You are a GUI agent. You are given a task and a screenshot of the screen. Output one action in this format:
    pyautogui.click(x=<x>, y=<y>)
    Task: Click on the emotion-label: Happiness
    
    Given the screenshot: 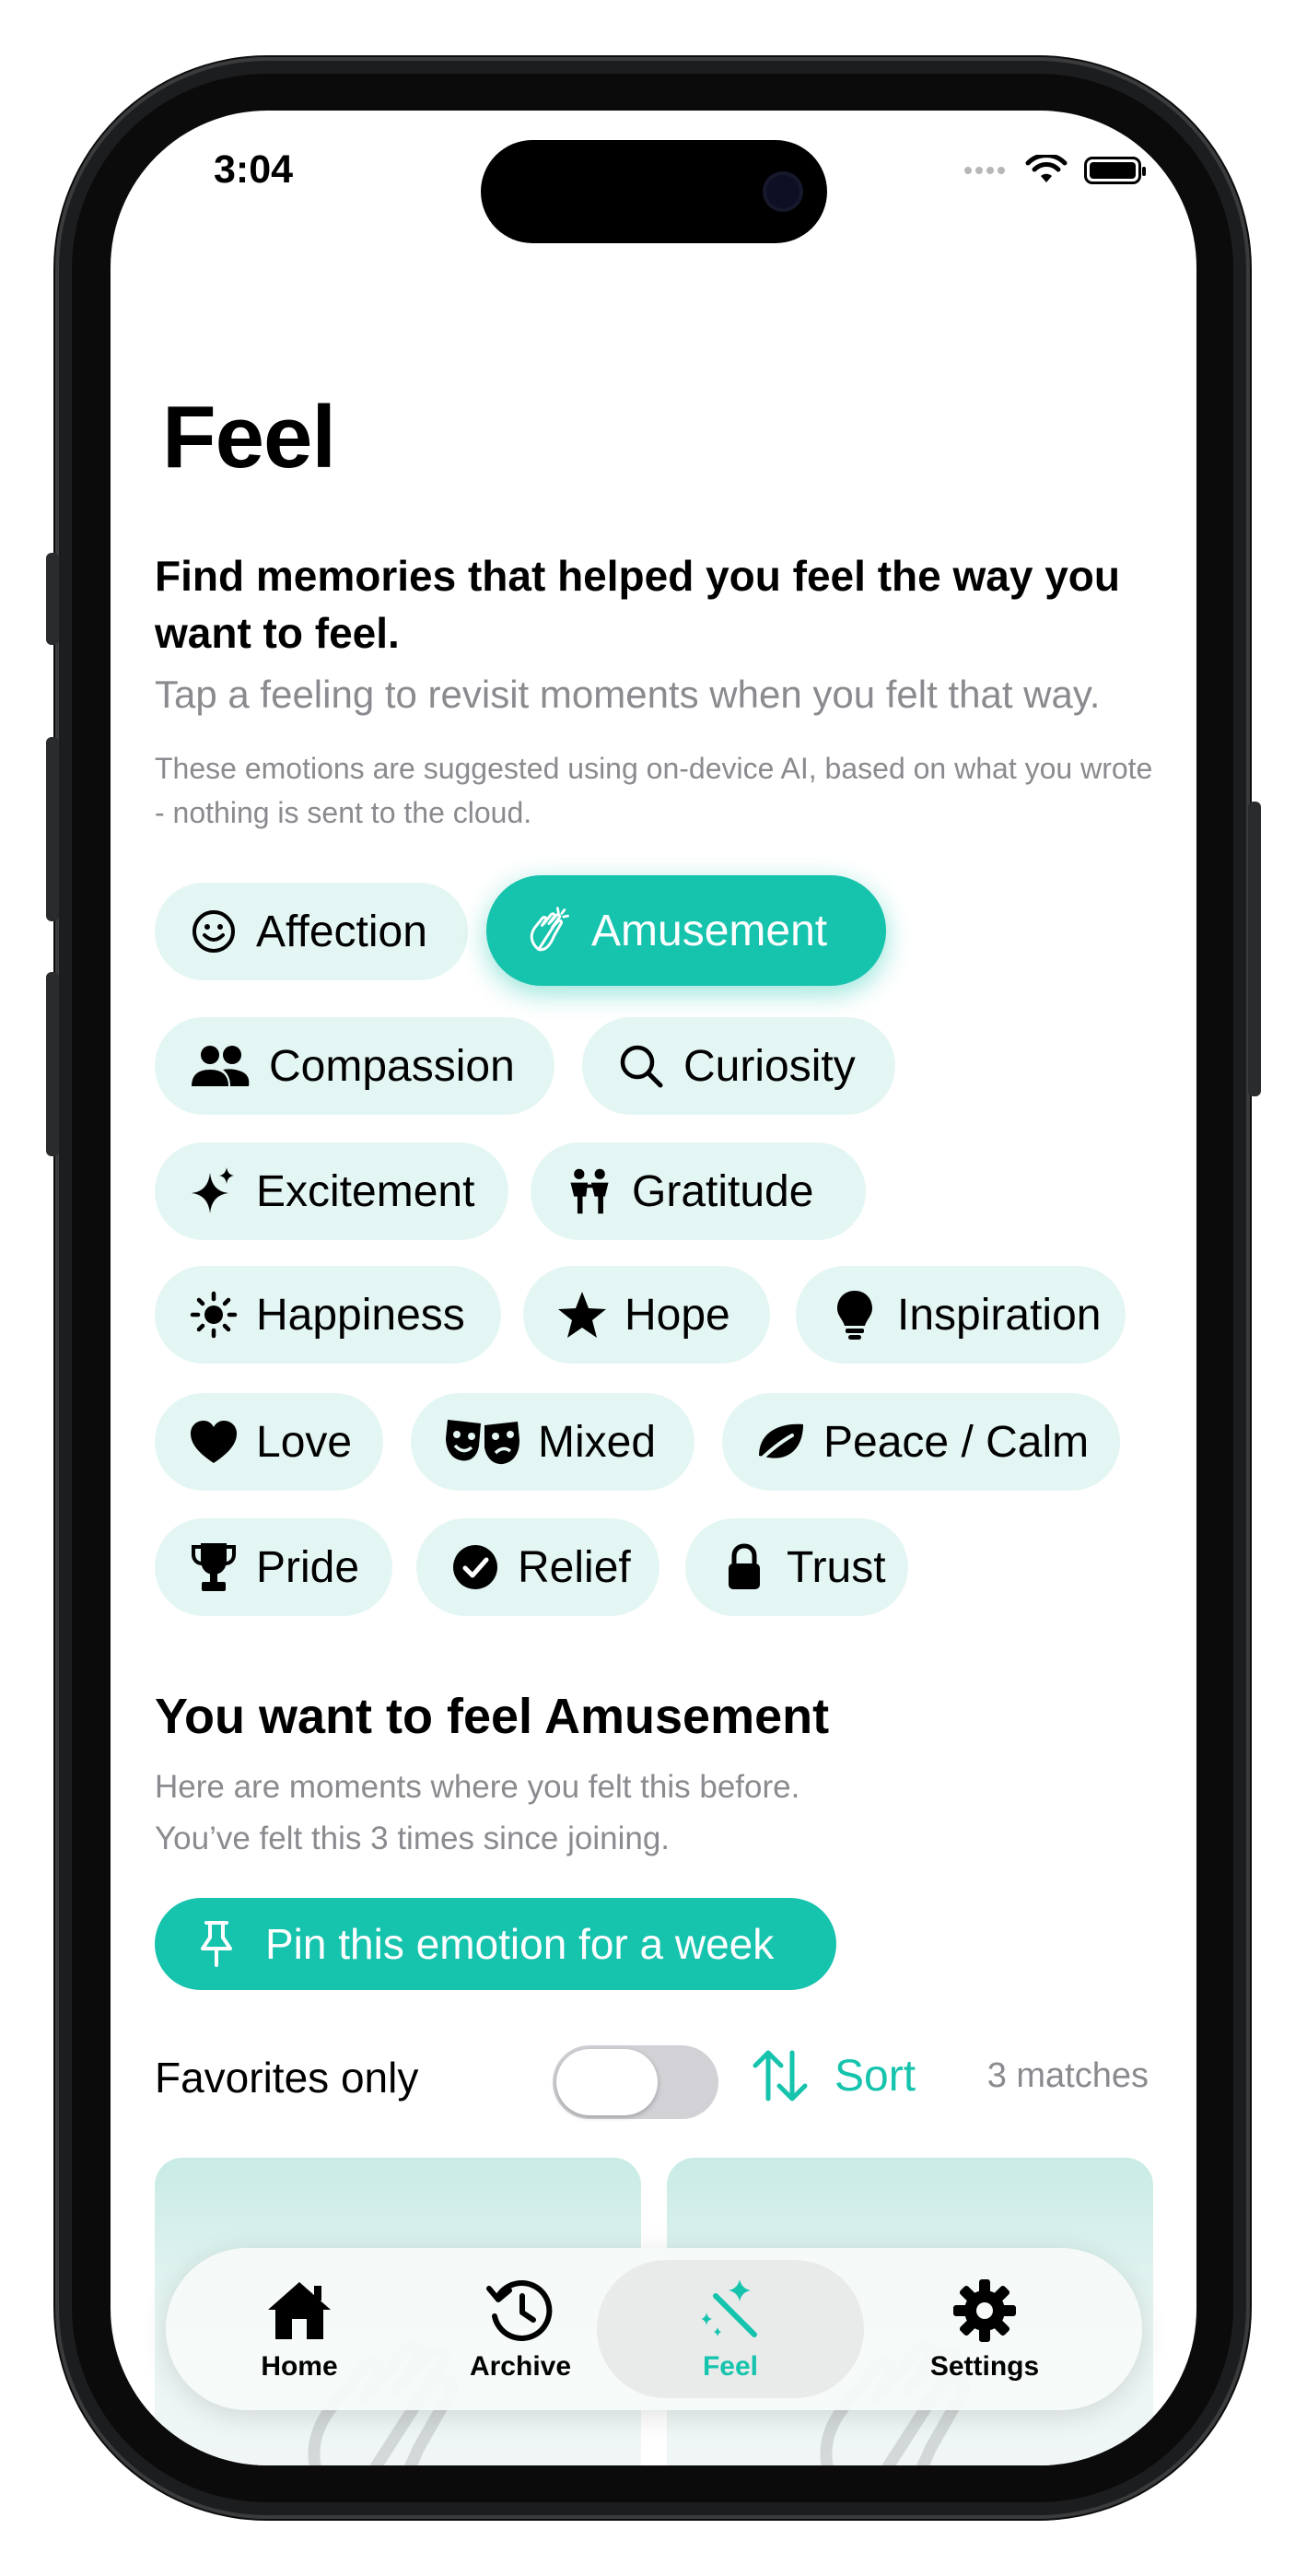 What is the action you would take?
    pyautogui.click(x=361, y=1315)
    